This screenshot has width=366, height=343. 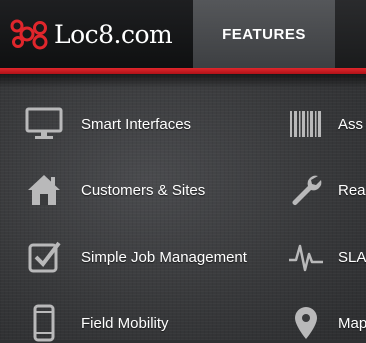 I want to click on feature-reactive: Rea, so click(x=326, y=190).